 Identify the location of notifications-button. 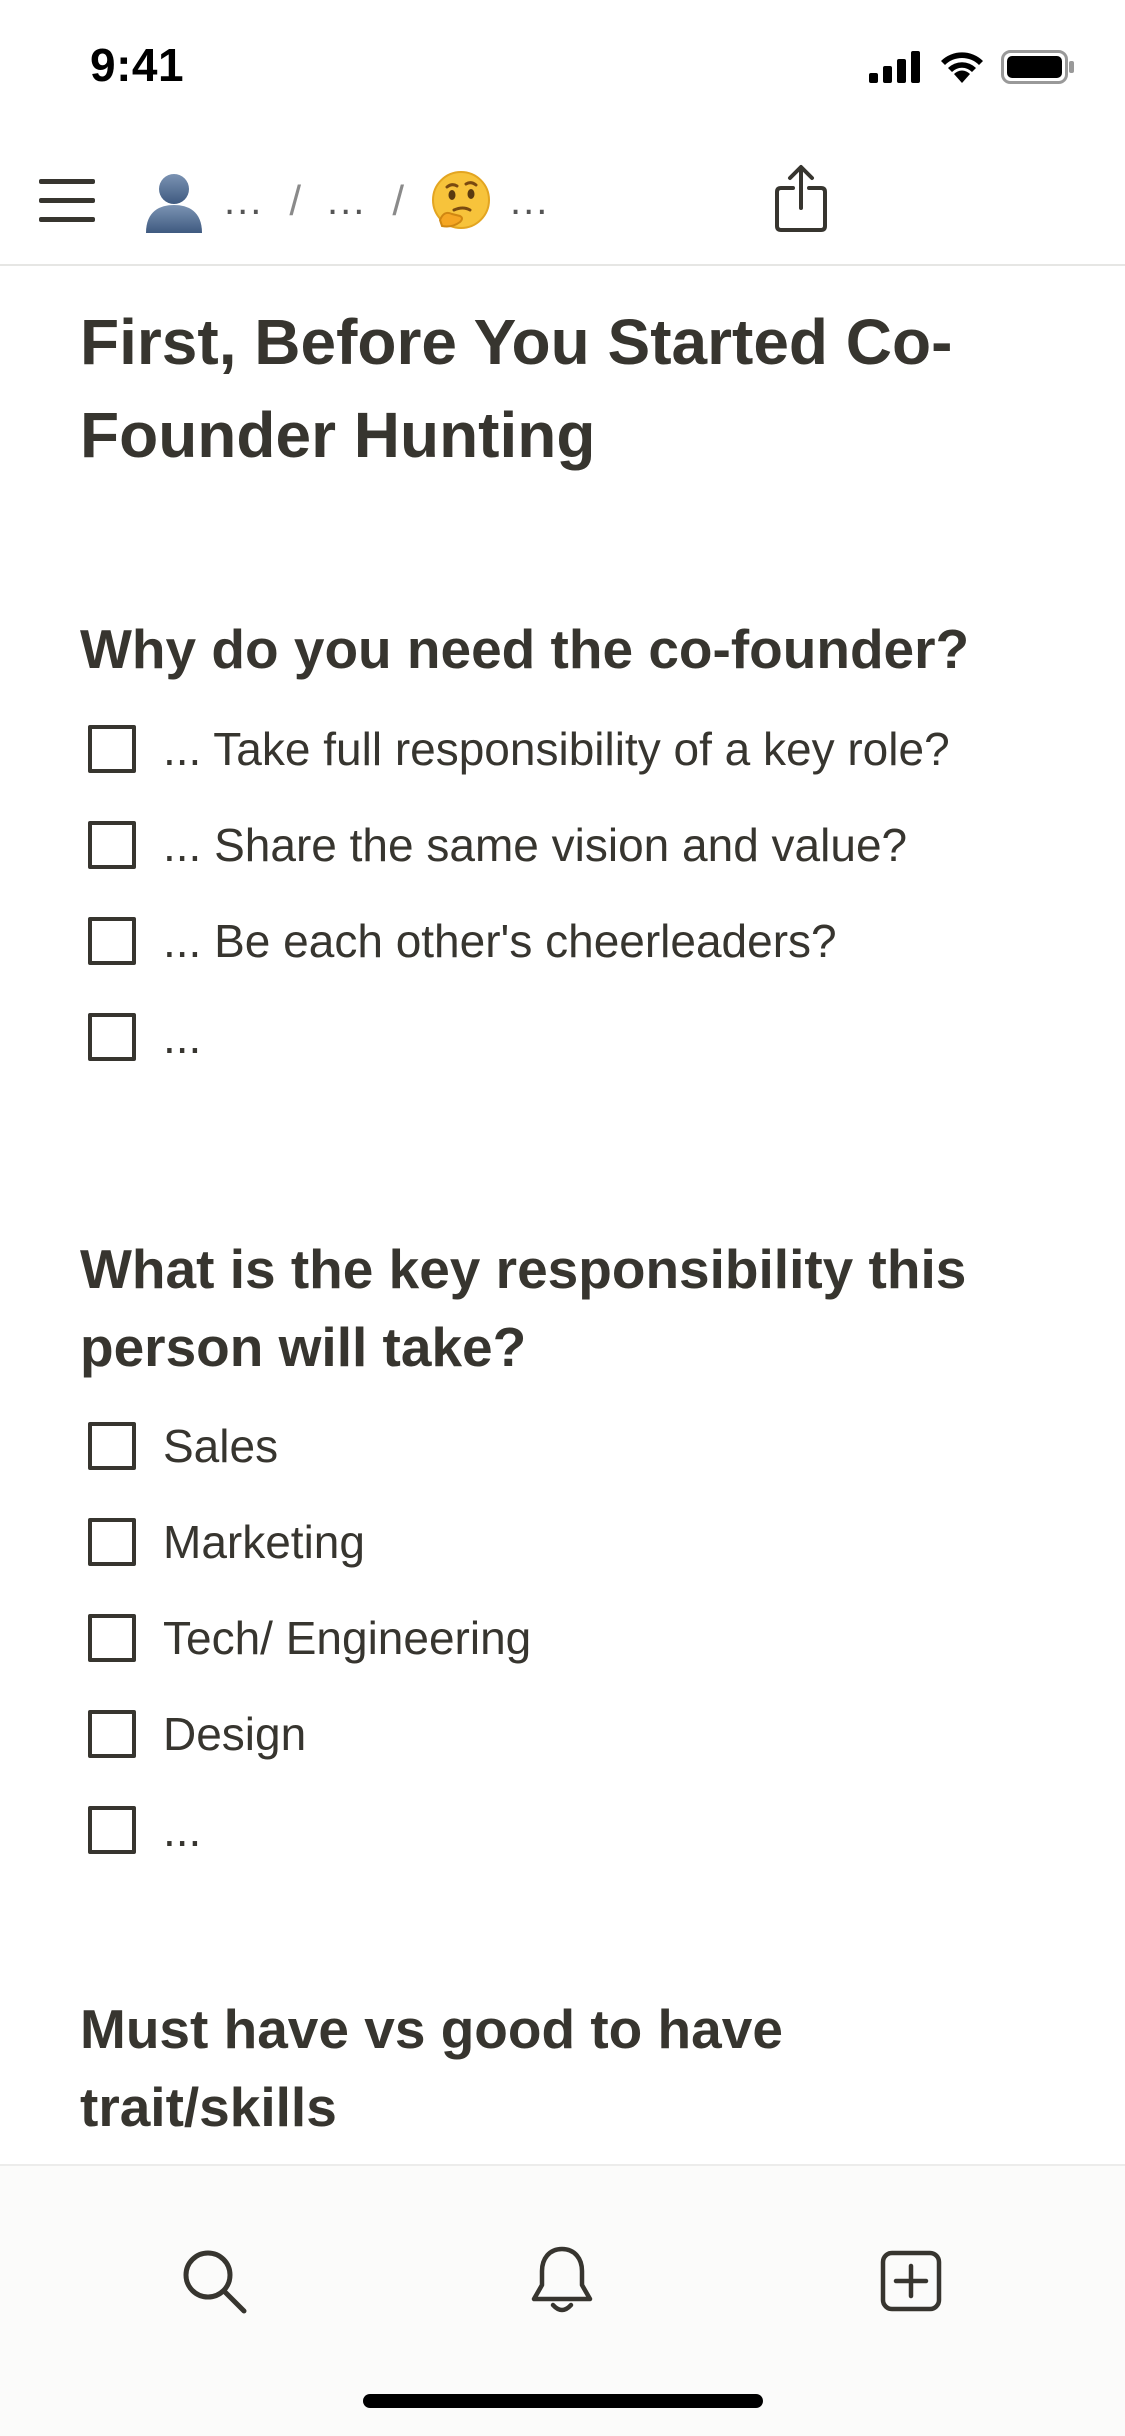
(562, 2281).